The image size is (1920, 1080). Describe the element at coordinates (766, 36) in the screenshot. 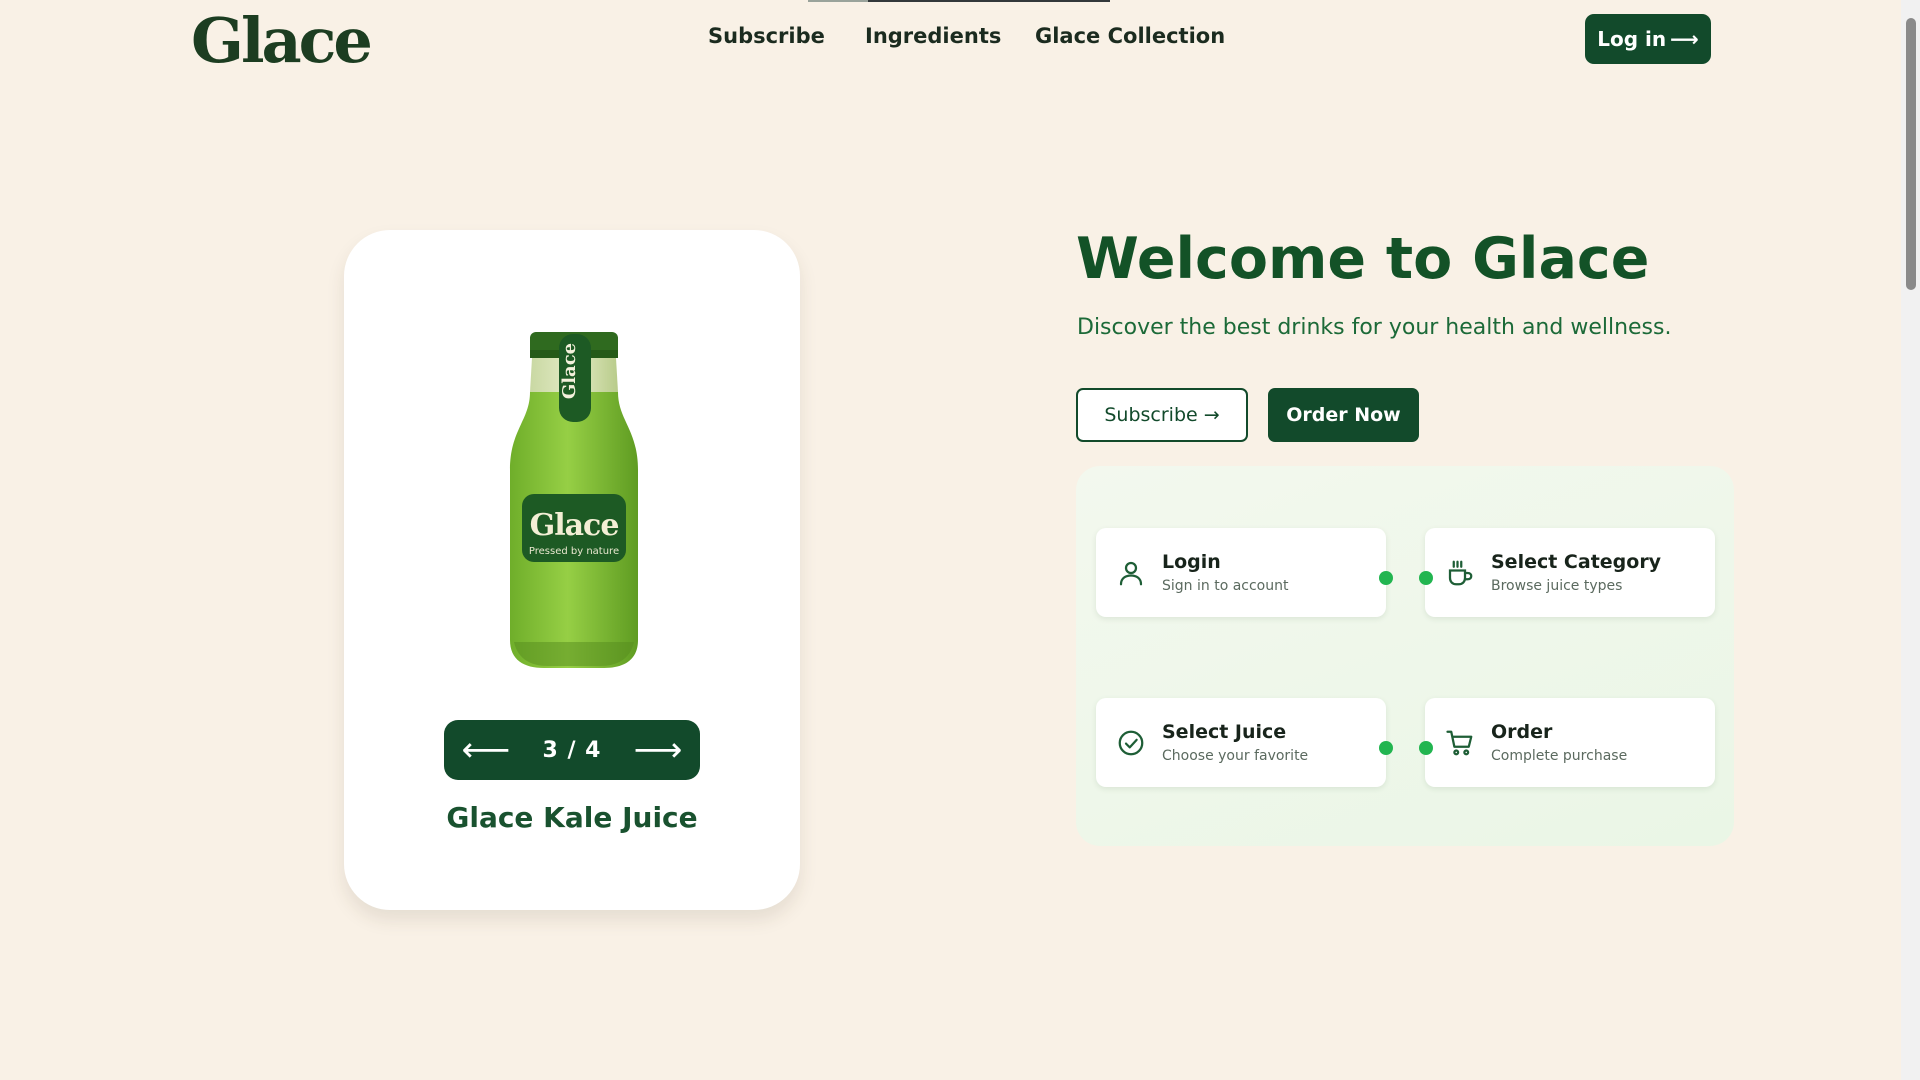

I see `nav-subscribe: Subscribe` at that location.